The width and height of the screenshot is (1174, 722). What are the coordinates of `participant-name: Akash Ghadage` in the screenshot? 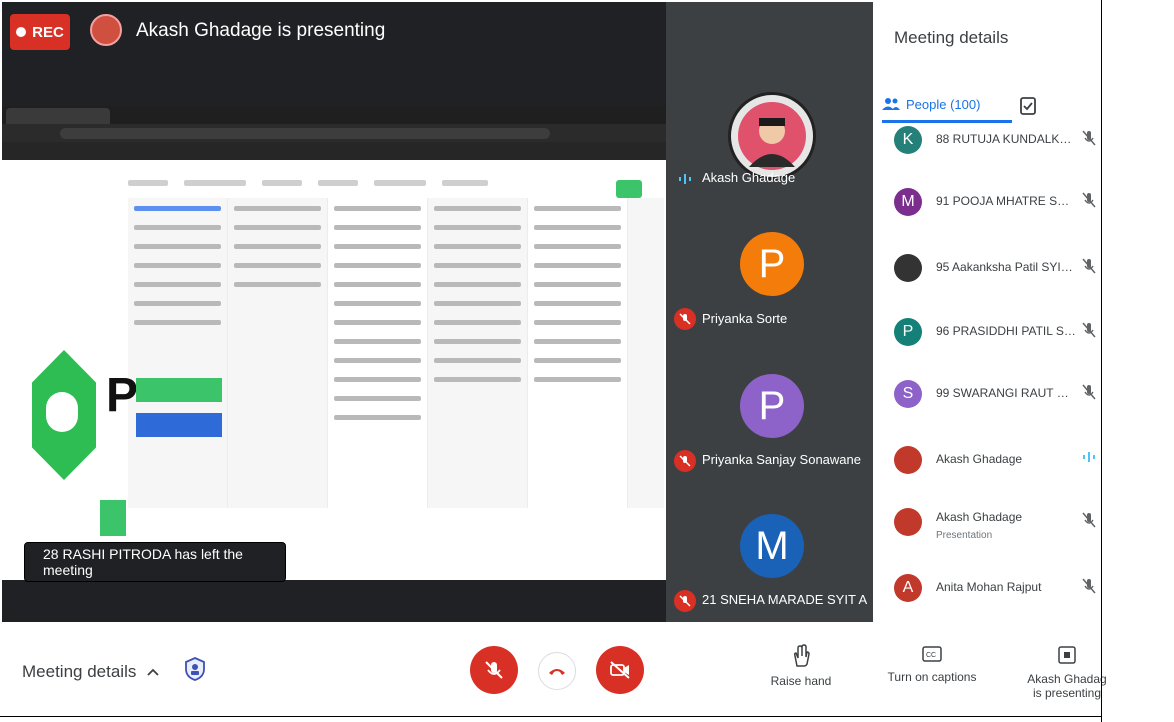 It's located at (749, 177).